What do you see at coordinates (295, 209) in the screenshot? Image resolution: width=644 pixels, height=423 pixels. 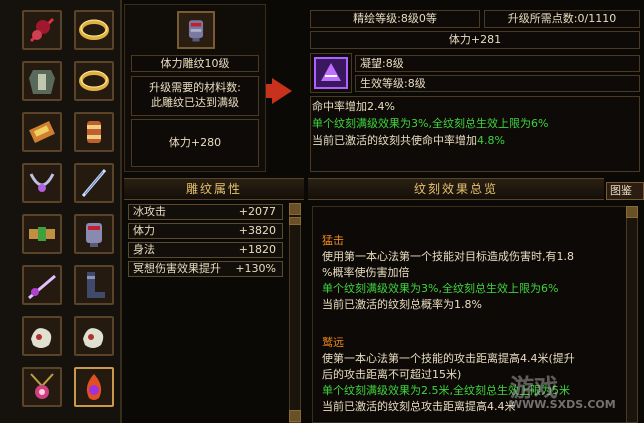 I see `attr-scroll-up-button` at bounding box center [295, 209].